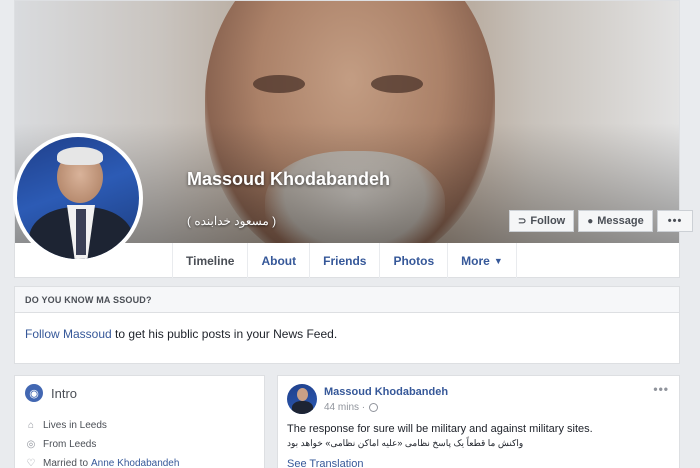 The height and width of the screenshot is (468, 700). What do you see at coordinates (374, 407) in the screenshot?
I see `public-globe-icon` at bounding box center [374, 407].